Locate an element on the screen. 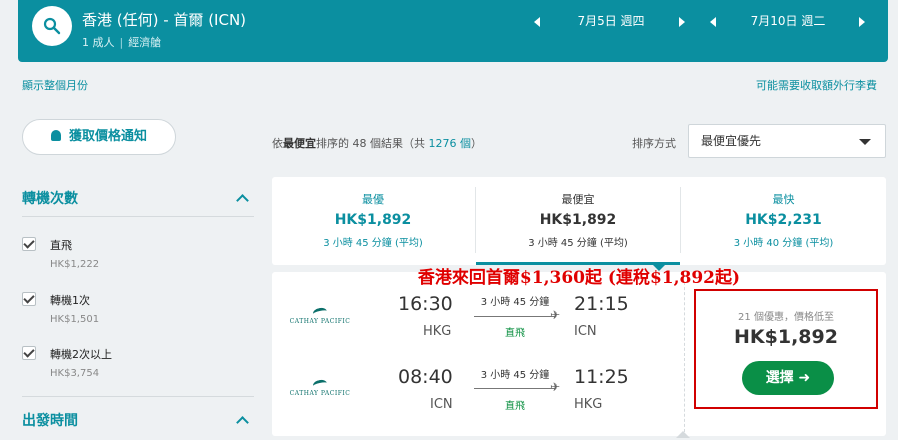  search-icon is located at coordinates (52, 26).